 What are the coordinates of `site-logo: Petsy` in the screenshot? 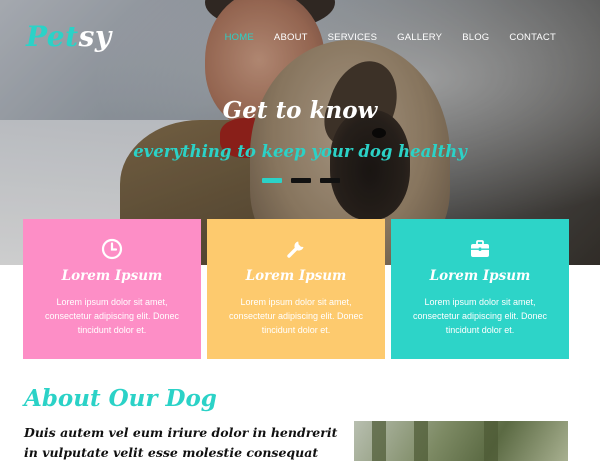 It's located at (69, 37).